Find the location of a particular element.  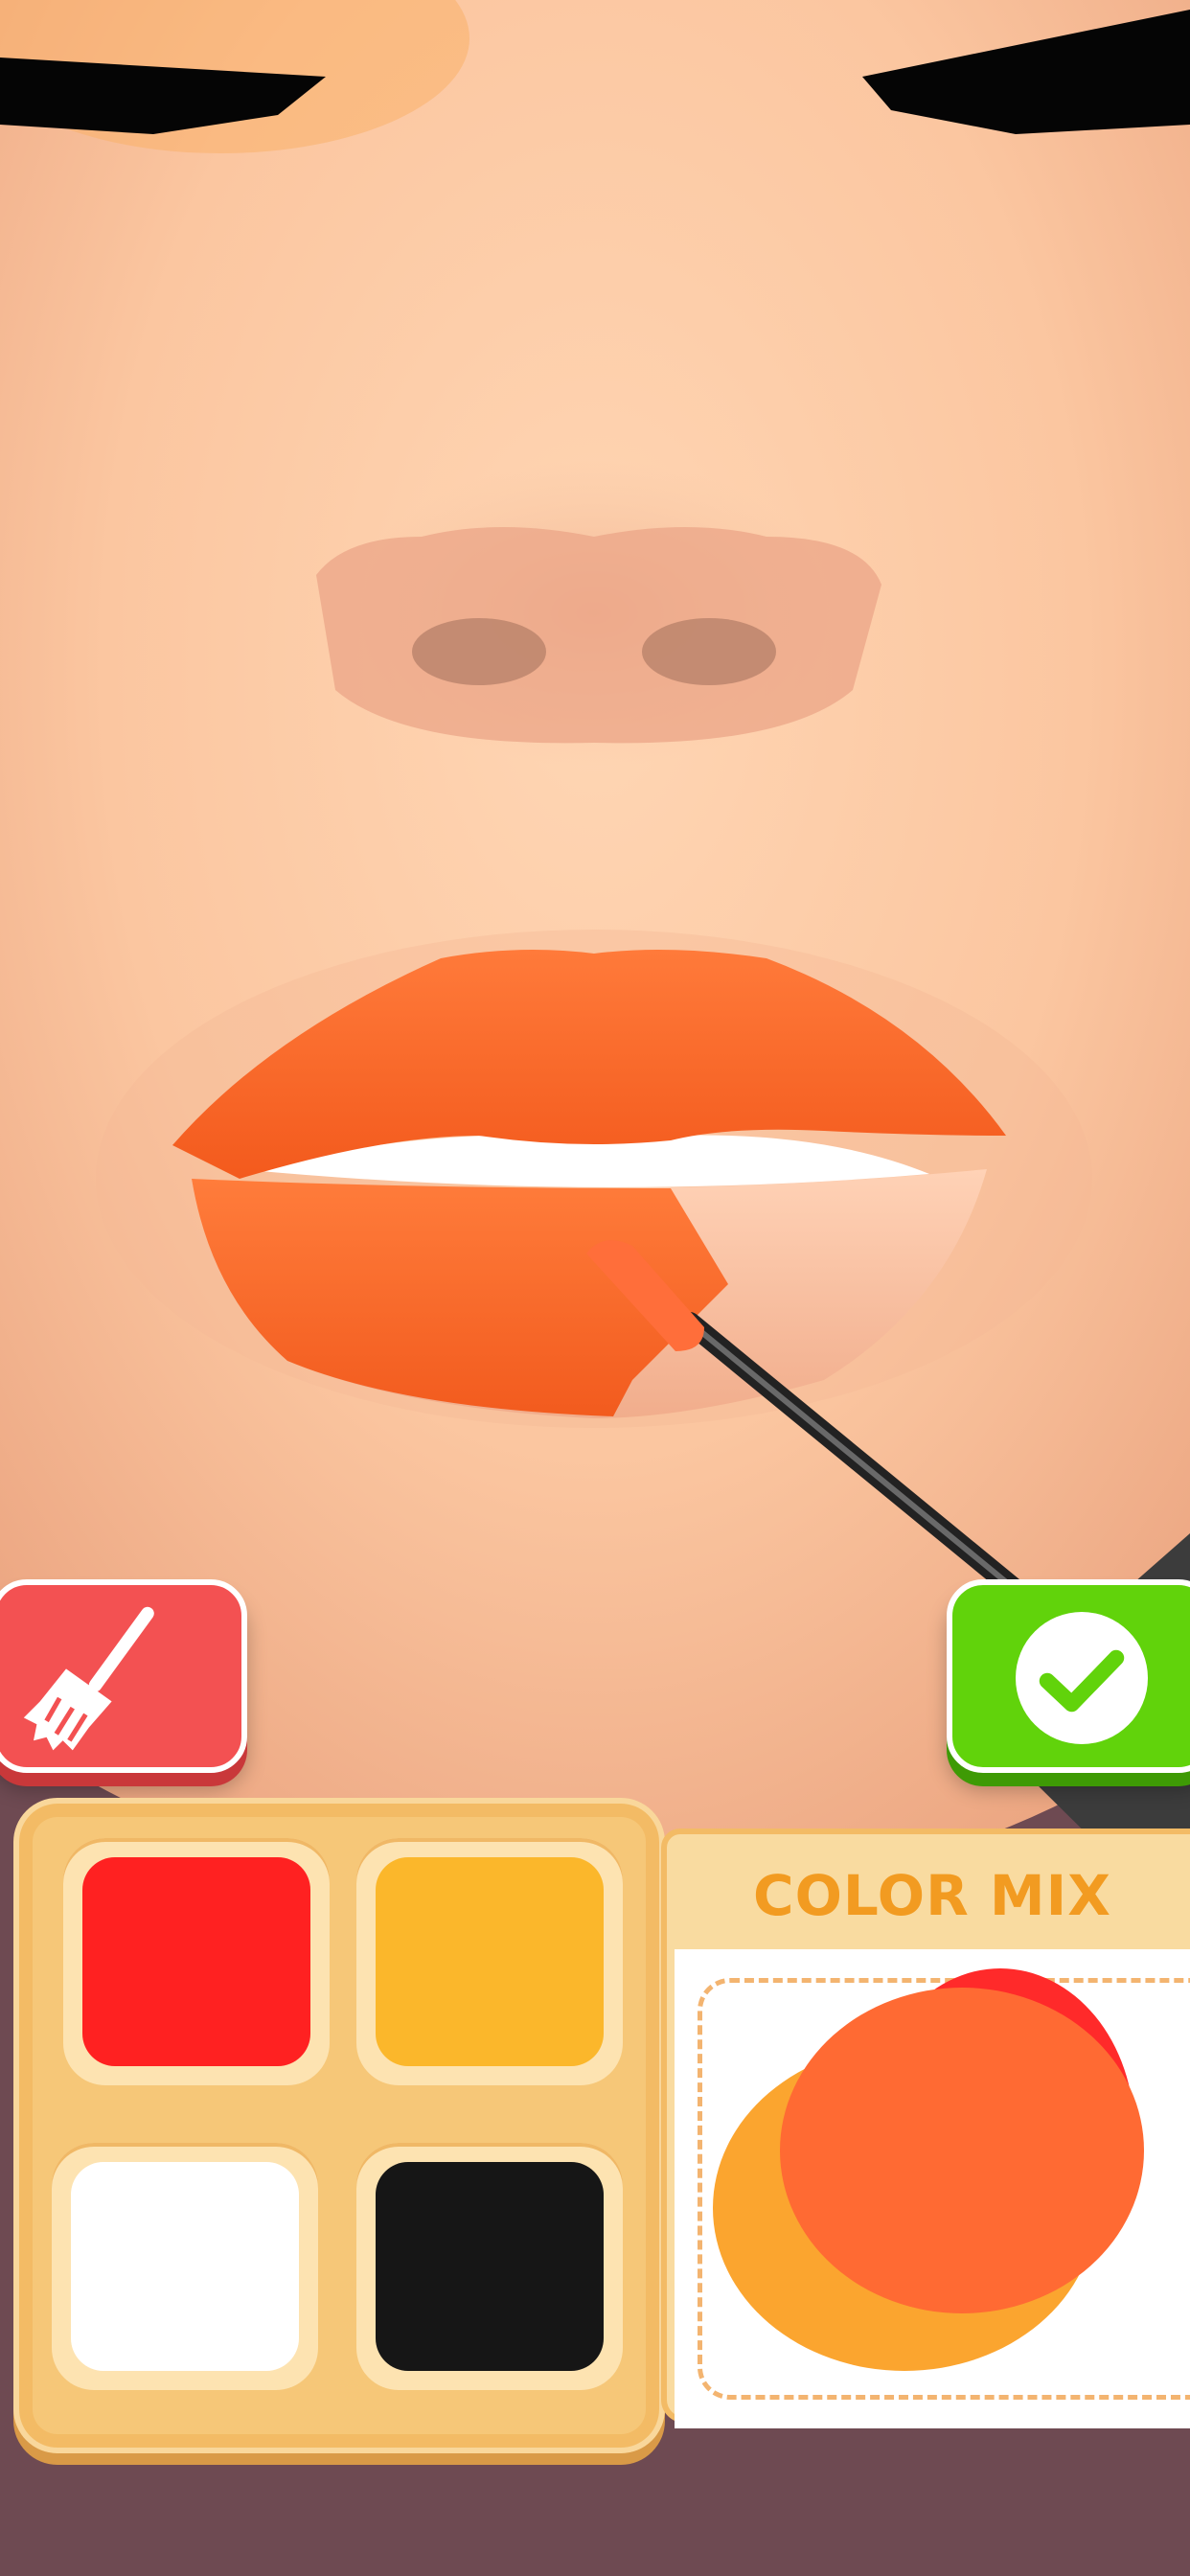

mixed-paint-blob is located at coordinates (929, 2169).